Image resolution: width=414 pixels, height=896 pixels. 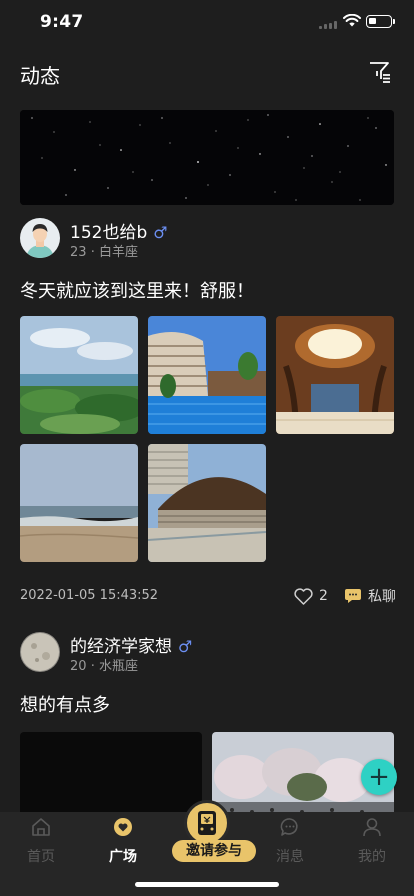 What do you see at coordinates (372, 840) in the screenshot?
I see `tab-profile: 我的` at bounding box center [372, 840].